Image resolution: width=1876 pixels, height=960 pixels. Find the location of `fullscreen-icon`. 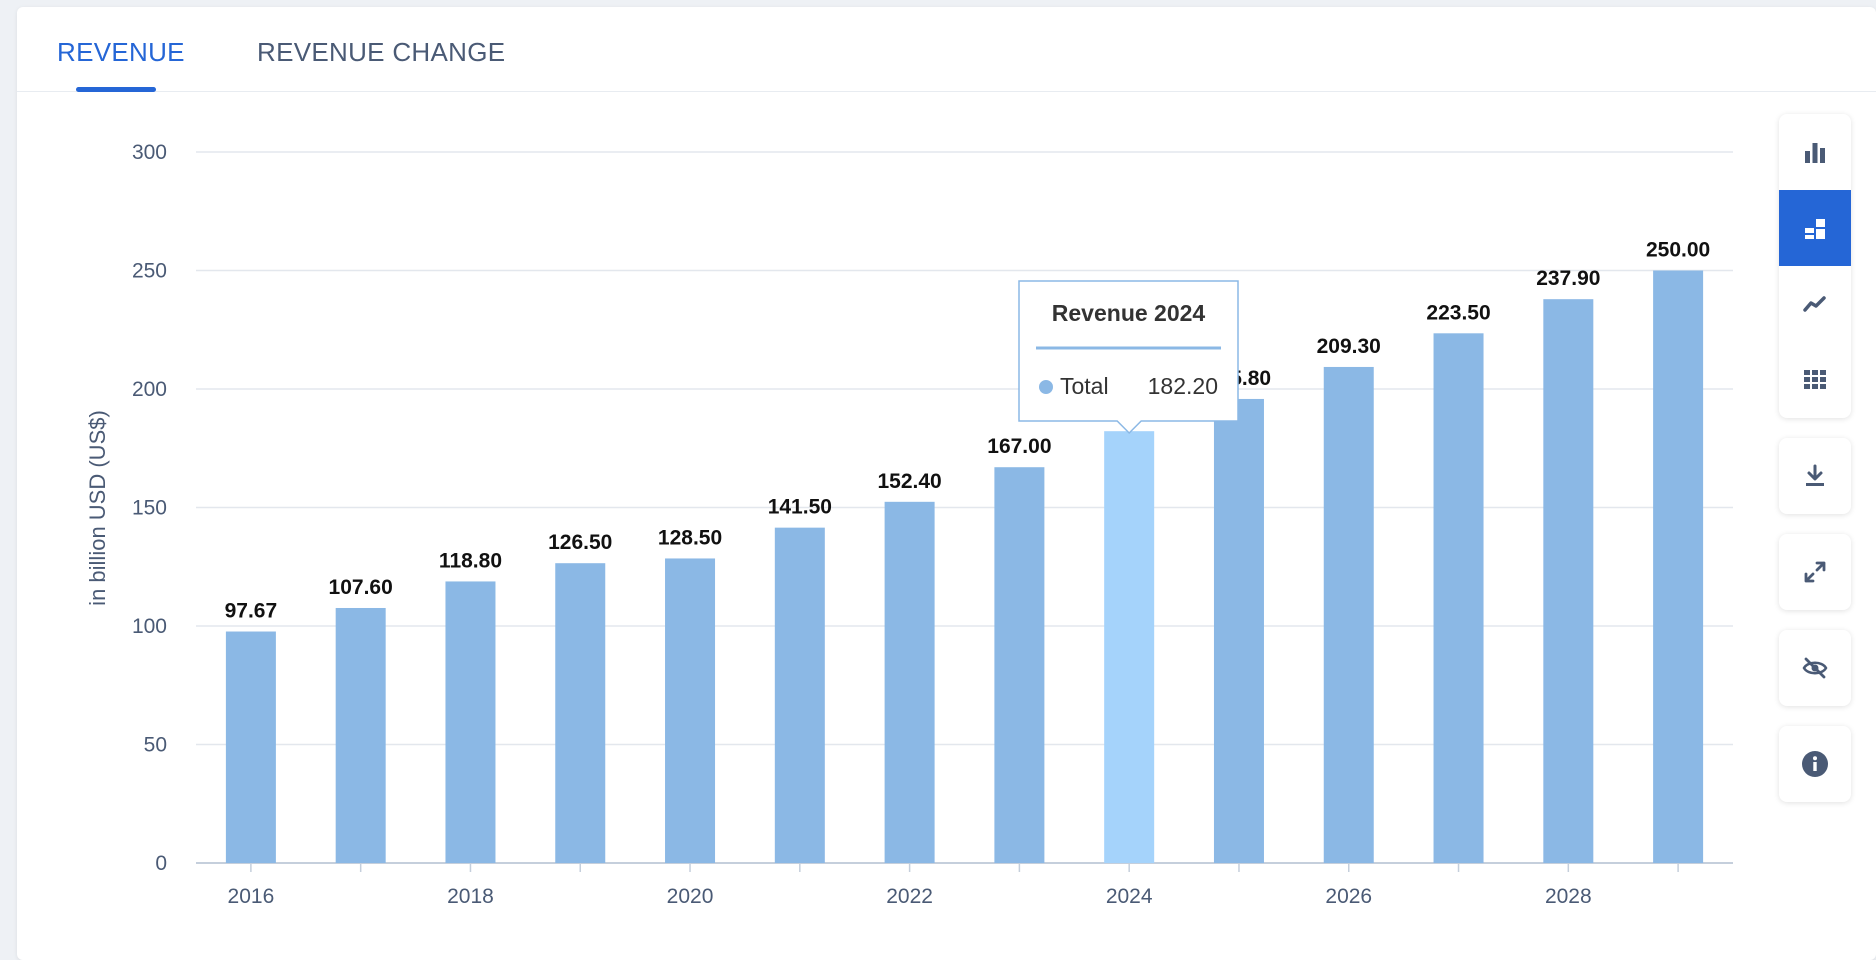

fullscreen-icon is located at coordinates (1815, 572).